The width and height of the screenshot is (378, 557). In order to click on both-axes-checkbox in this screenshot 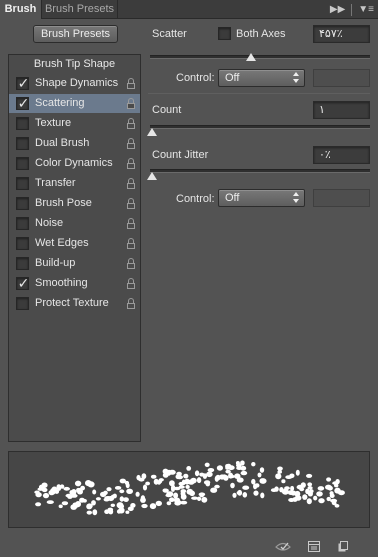, I will do `click(224, 33)`.